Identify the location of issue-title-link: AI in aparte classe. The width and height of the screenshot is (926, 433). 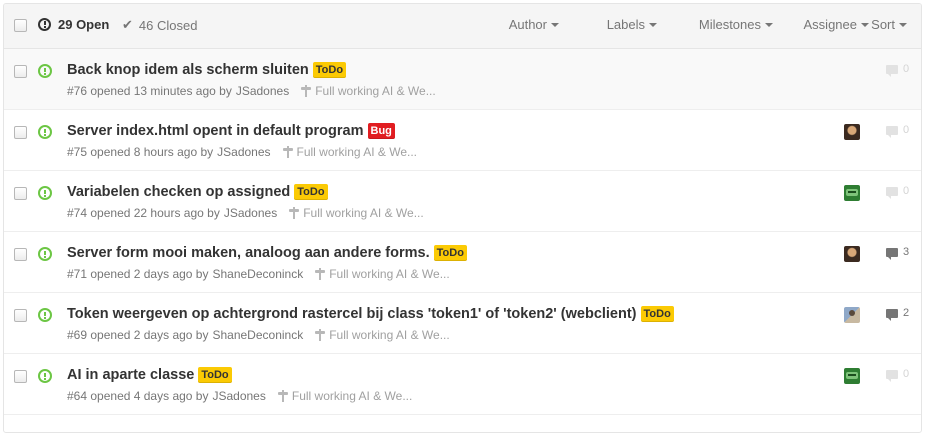
(130, 375).